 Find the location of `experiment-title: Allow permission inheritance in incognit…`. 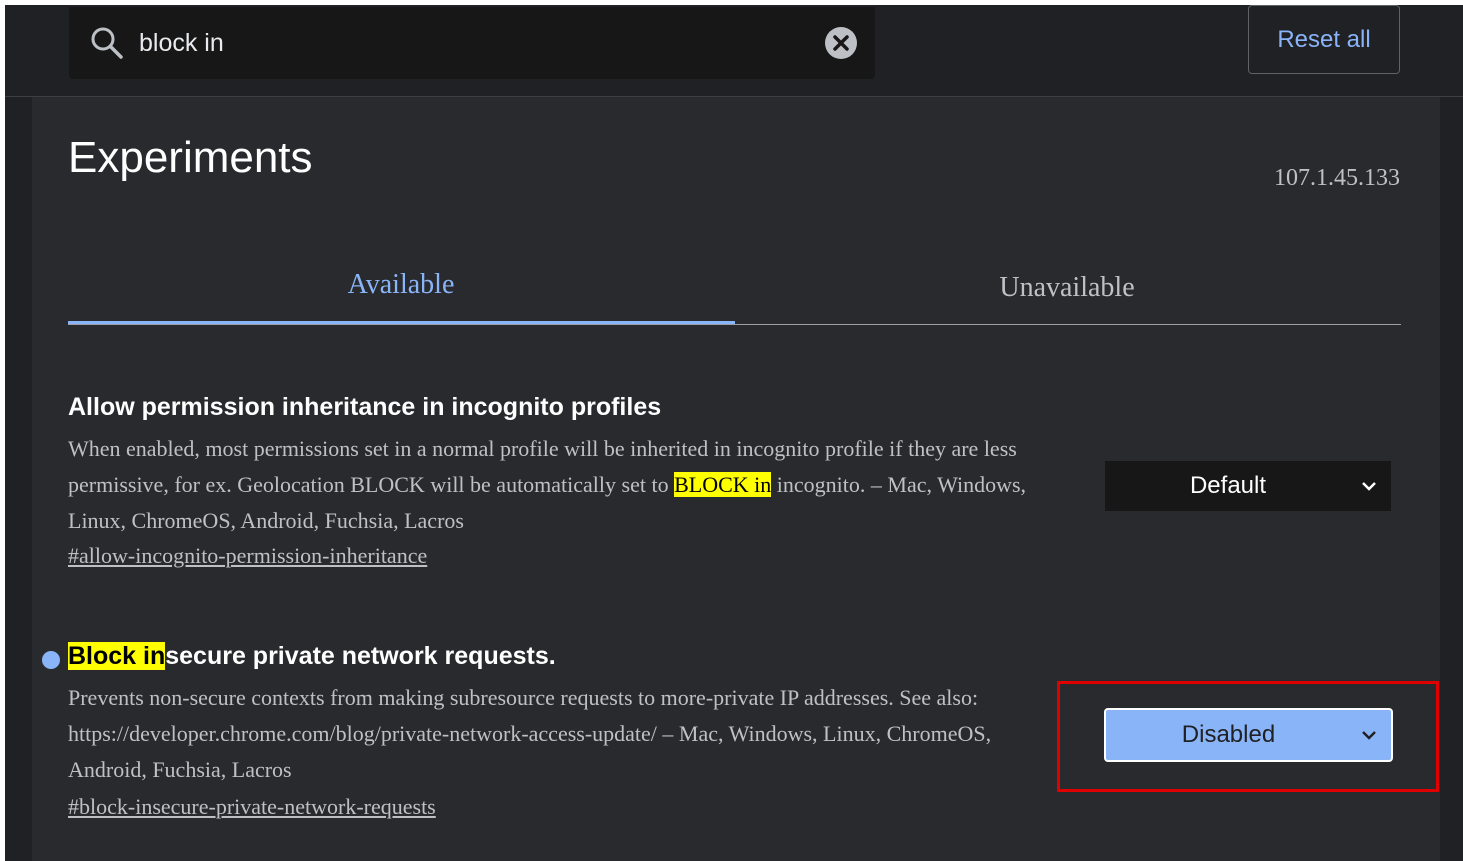

experiment-title: Allow permission inheritance in incognit… is located at coordinates (365, 407).